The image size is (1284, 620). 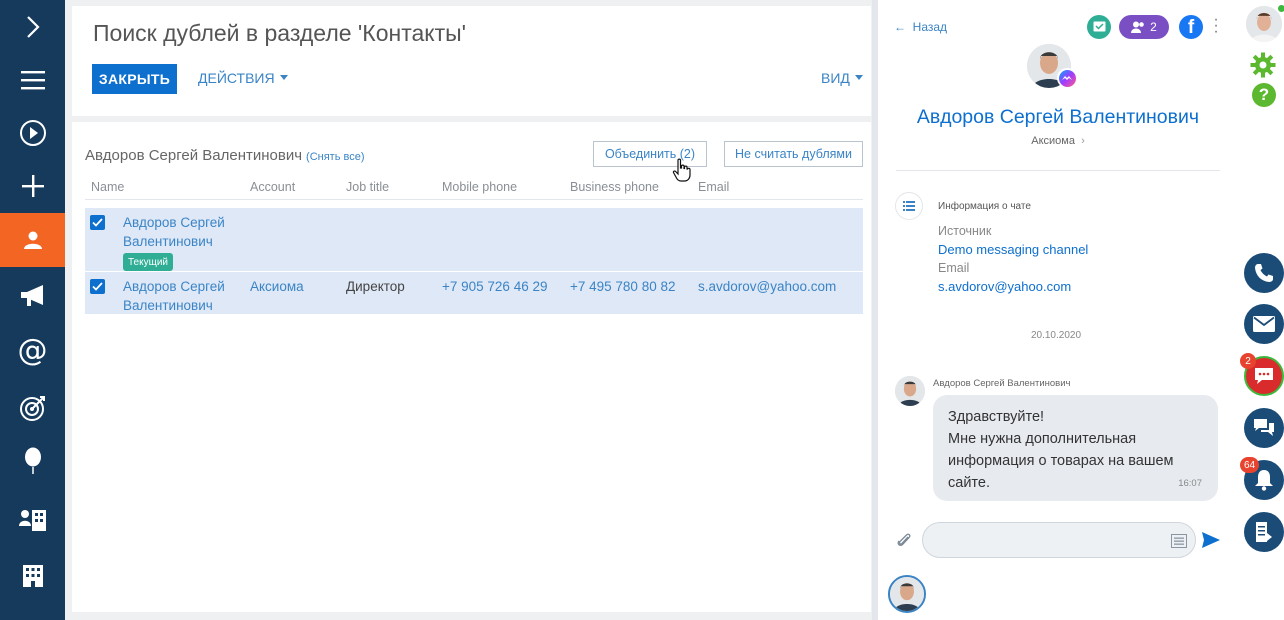 I want to click on source-label: Источник, so click(x=965, y=231).